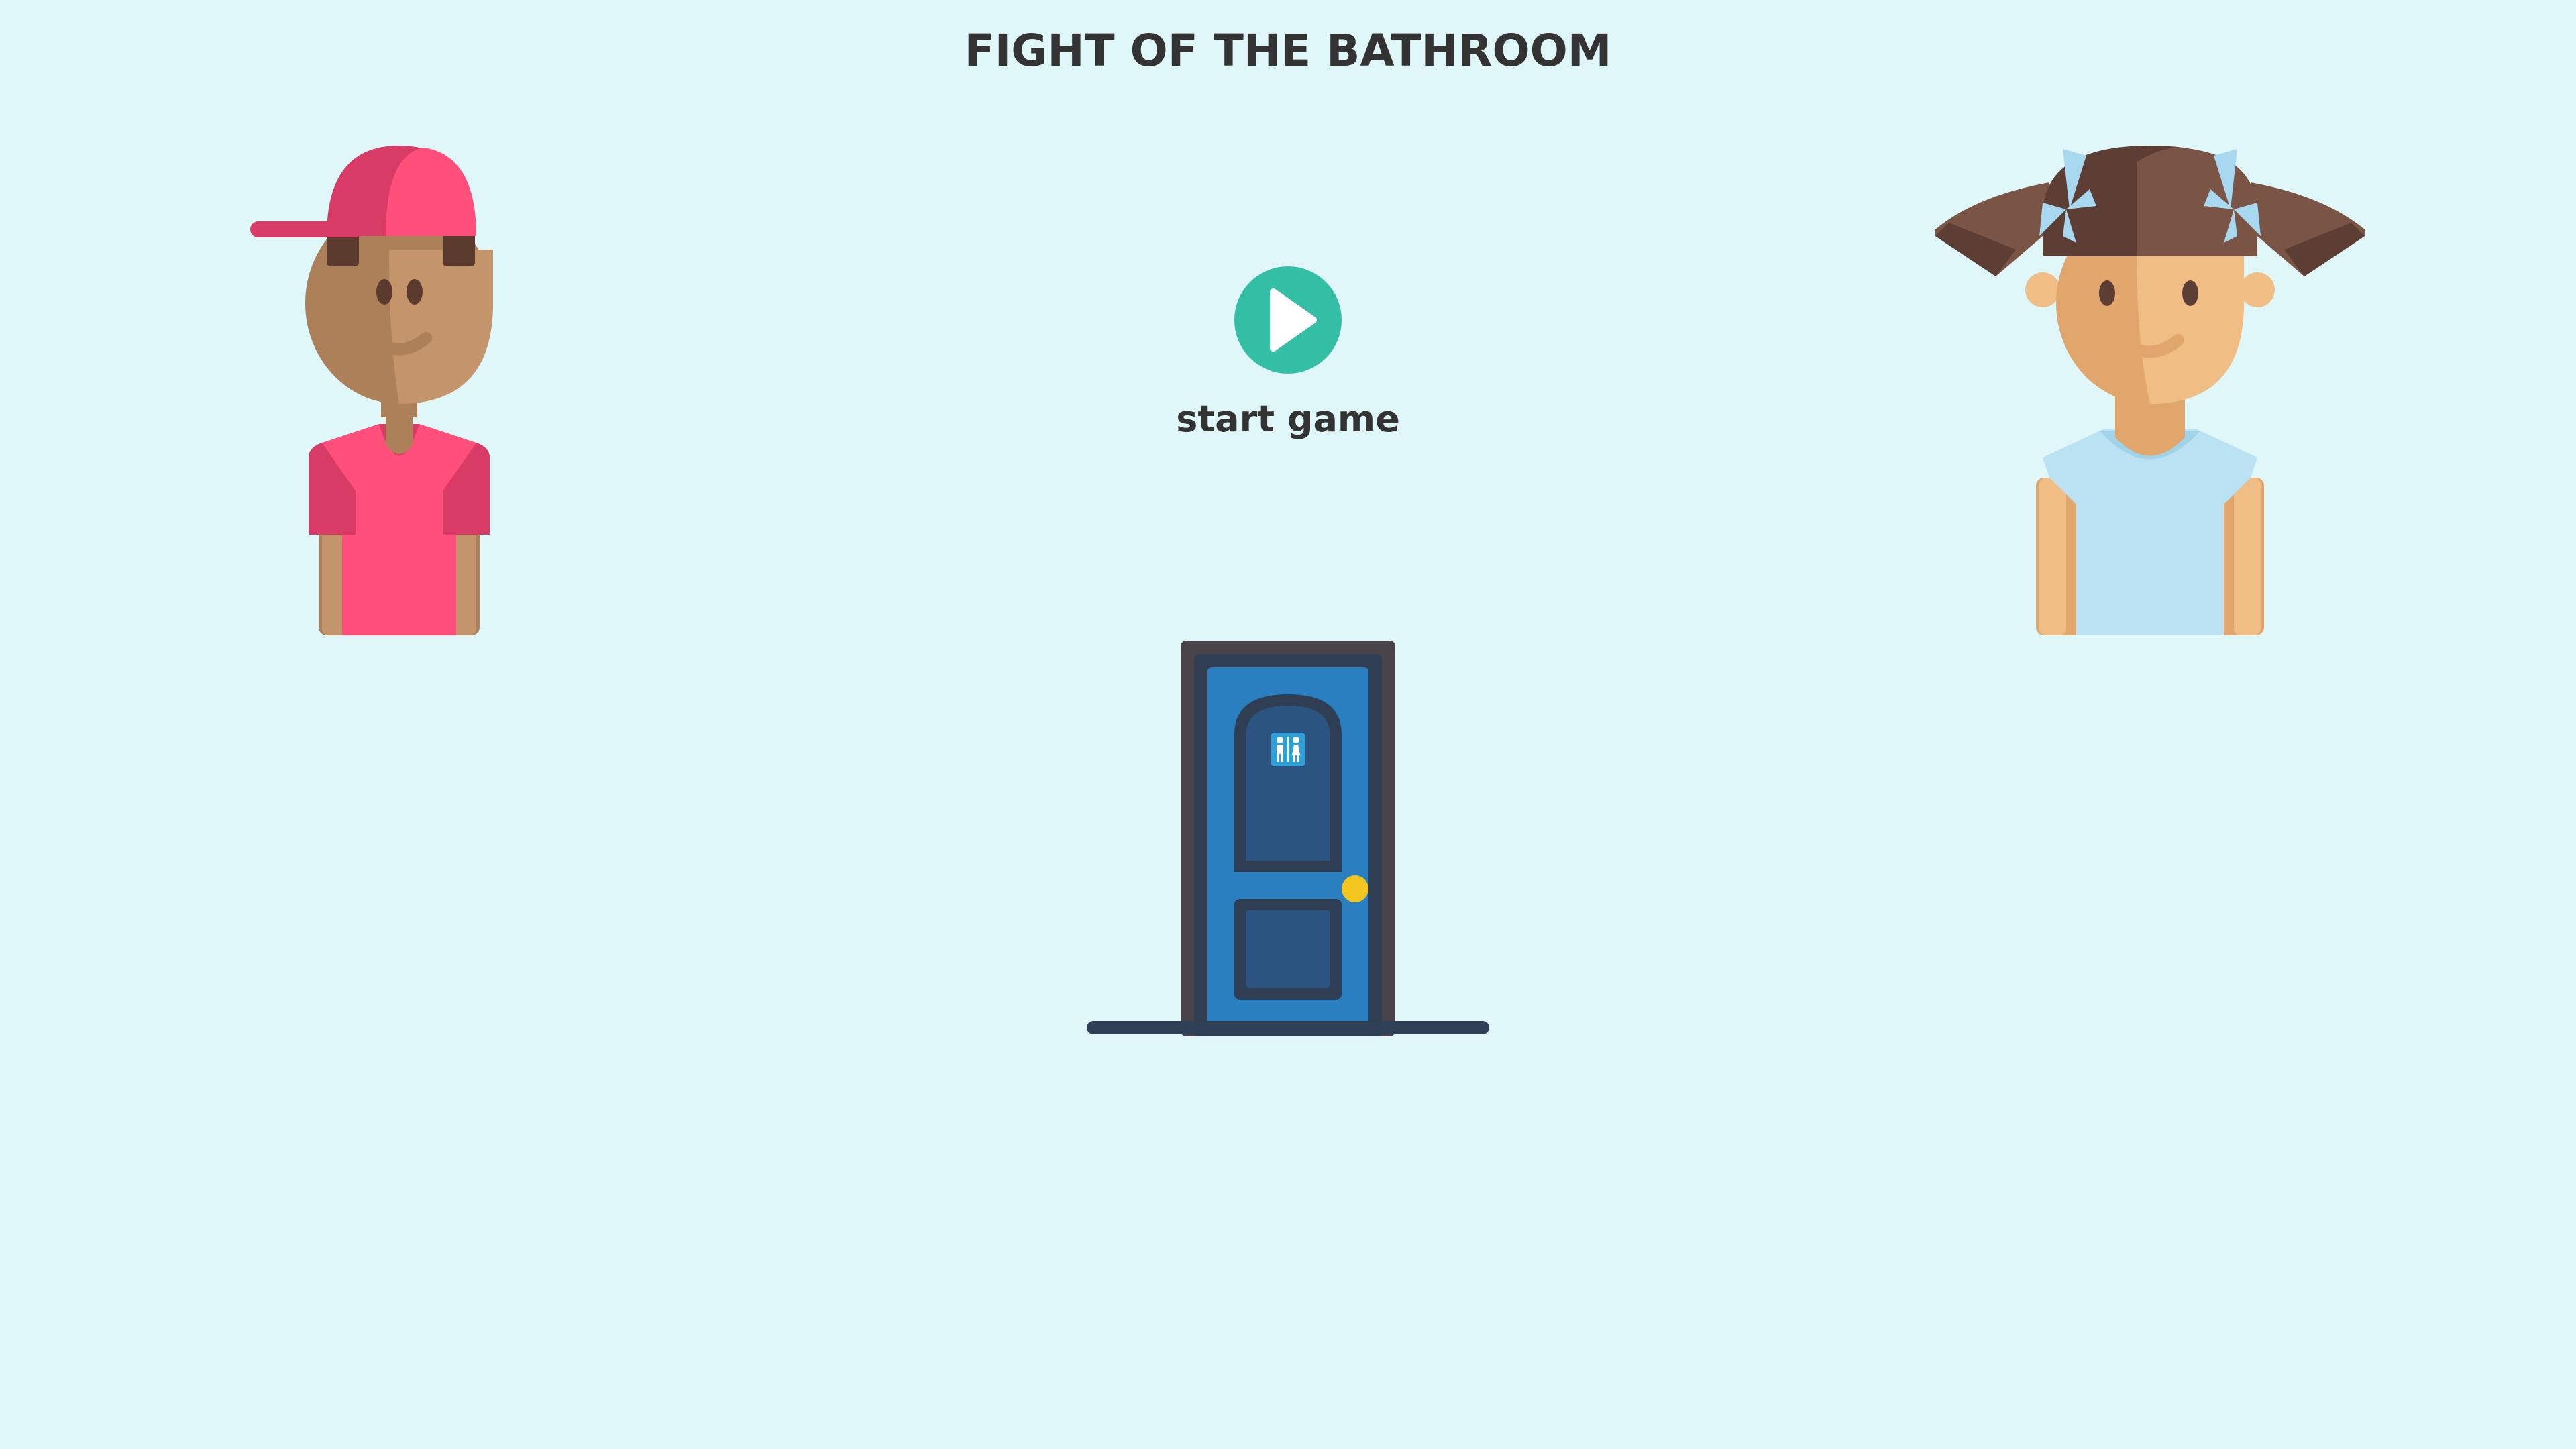 This screenshot has width=2576, height=1449. I want to click on door-illustration, so click(1288, 838).